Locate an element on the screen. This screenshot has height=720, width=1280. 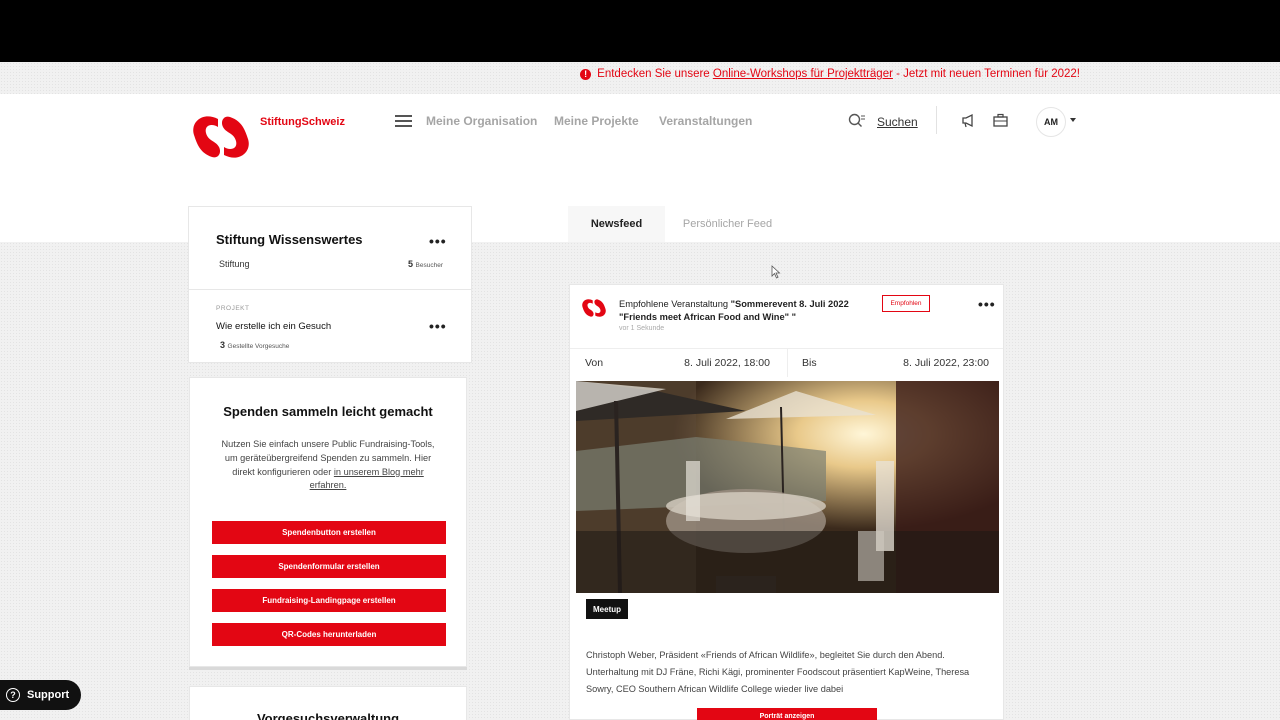
tab-newsfeed: Newsfeed is located at coordinates (616, 224).